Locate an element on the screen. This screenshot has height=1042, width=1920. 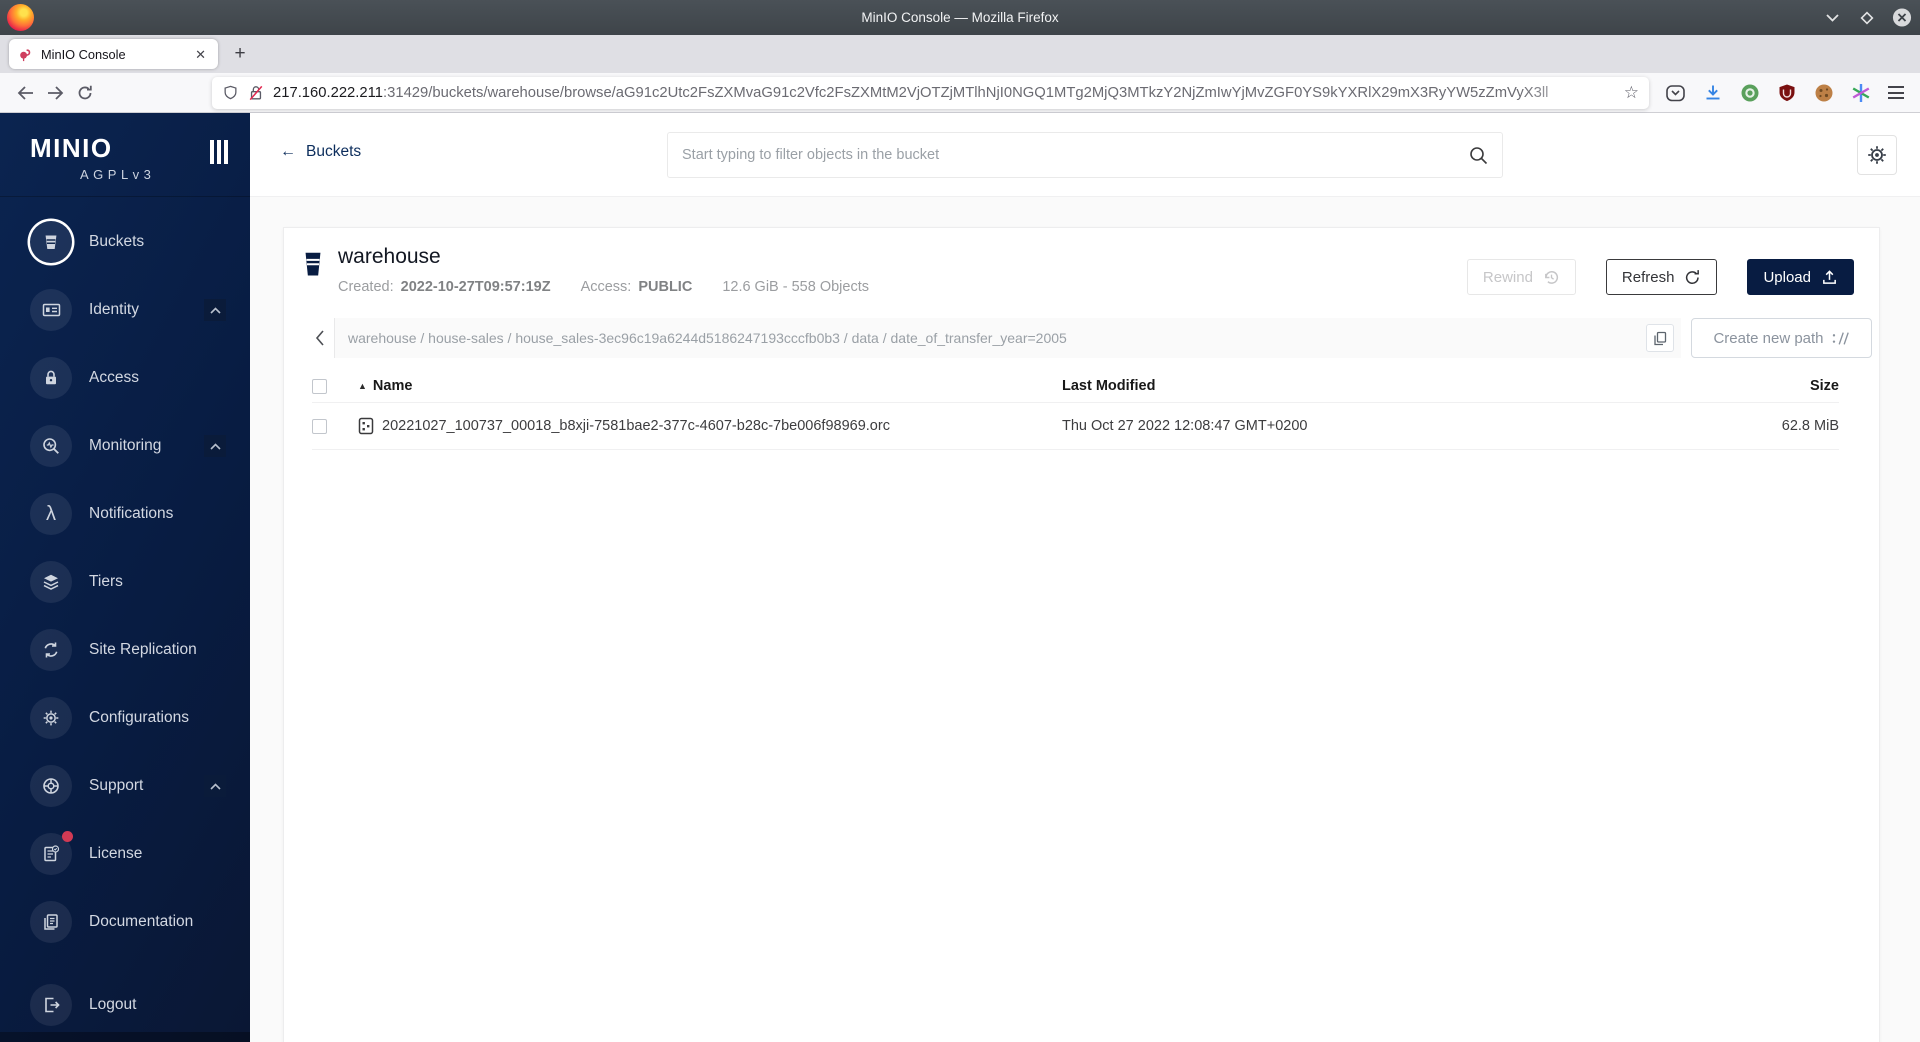
extension-green-icon is located at coordinates (1750, 93).